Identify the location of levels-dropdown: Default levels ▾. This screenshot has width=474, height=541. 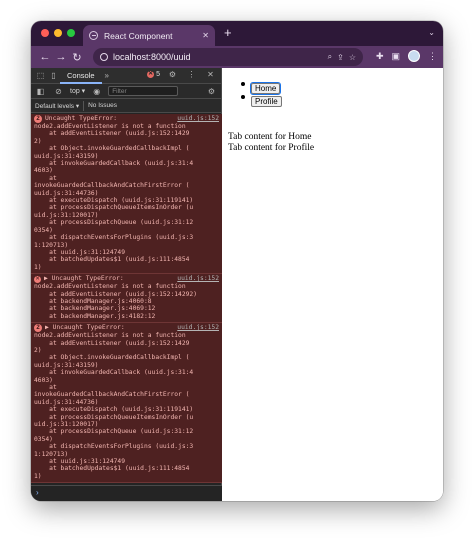
(57, 106).